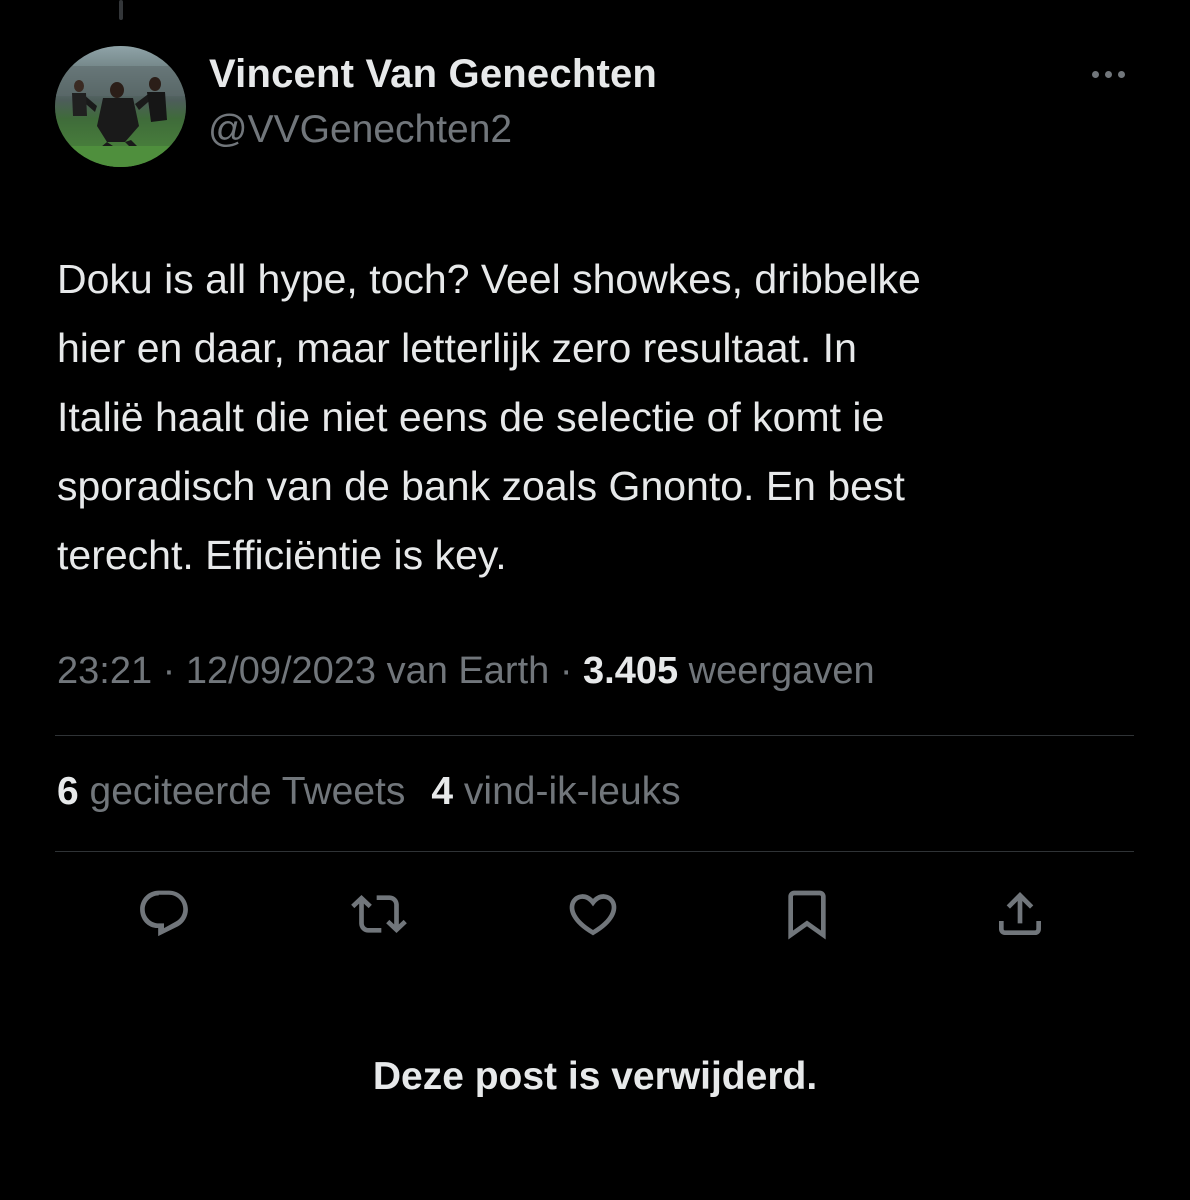 The height and width of the screenshot is (1200, 1190). I want to click on bookmark-button, so click(807, 914).